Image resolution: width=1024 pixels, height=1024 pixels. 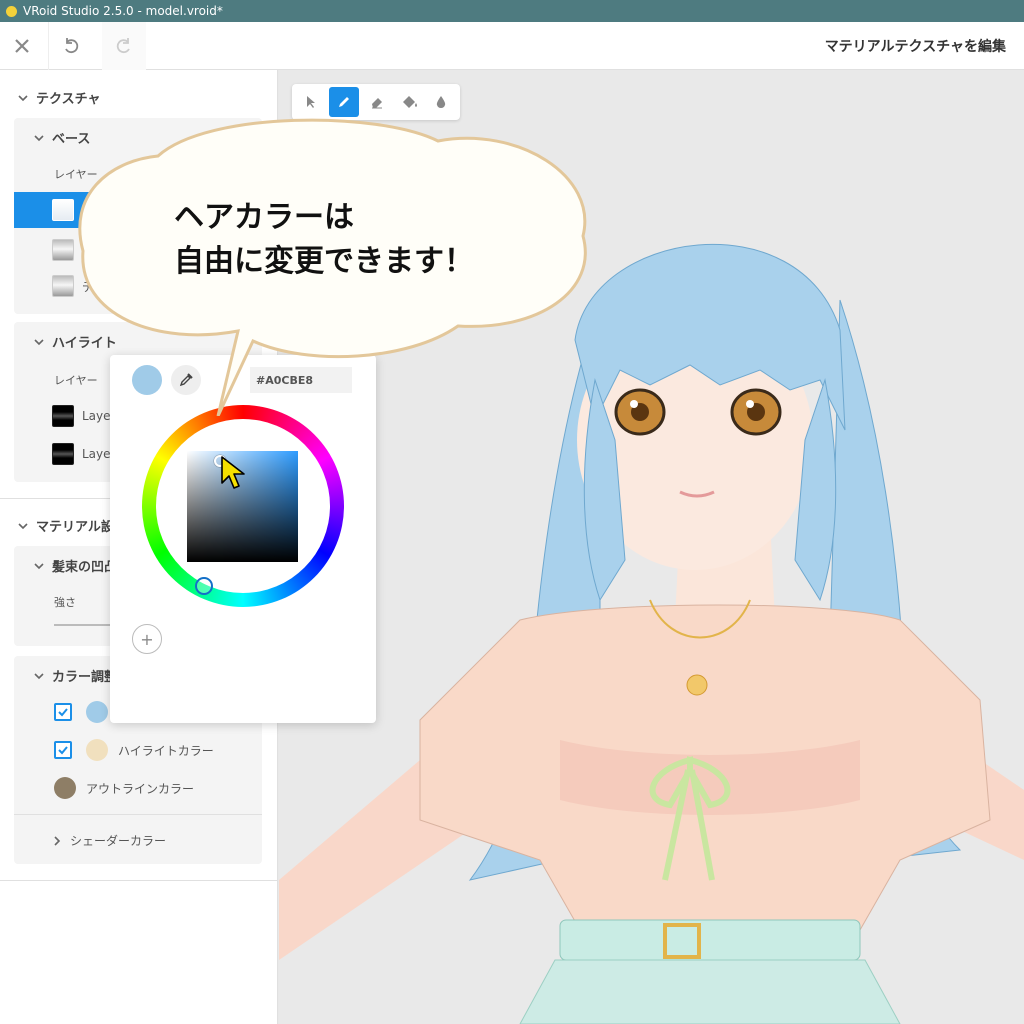 I want to click on hair-bump-header: 髪束の凹凸, so click(x=75, y=565).